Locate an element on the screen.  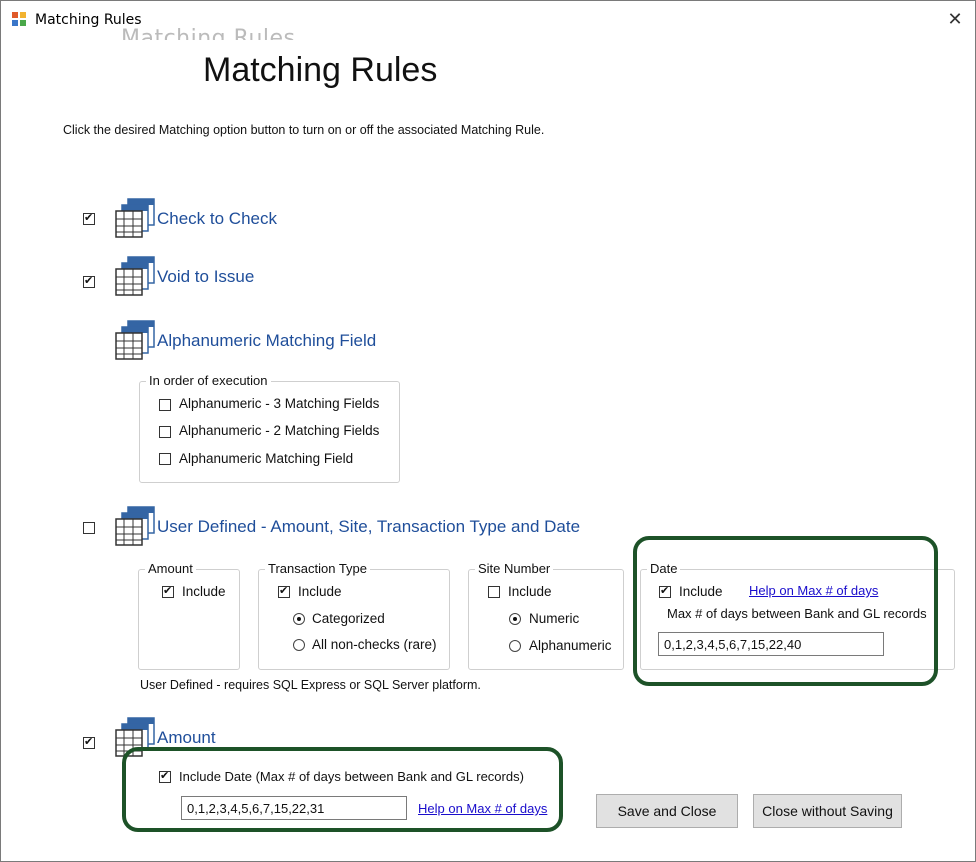
close-icon: ✕ is located at coordinates (955, 20).